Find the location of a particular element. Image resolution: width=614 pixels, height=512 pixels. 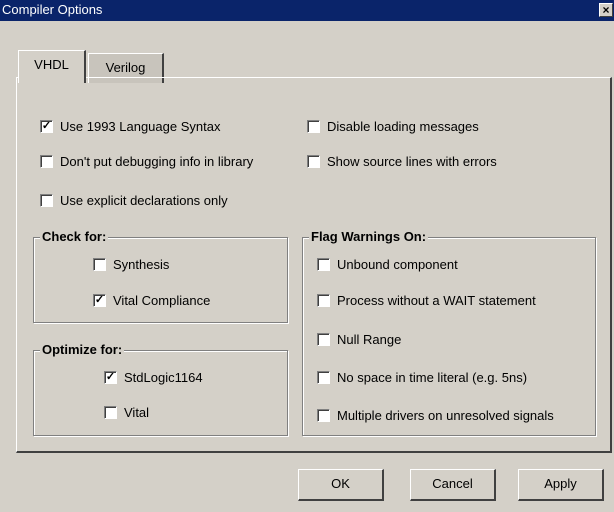

show-source-lines-label: Show source lines with errors is located at coordinates (412, 161).